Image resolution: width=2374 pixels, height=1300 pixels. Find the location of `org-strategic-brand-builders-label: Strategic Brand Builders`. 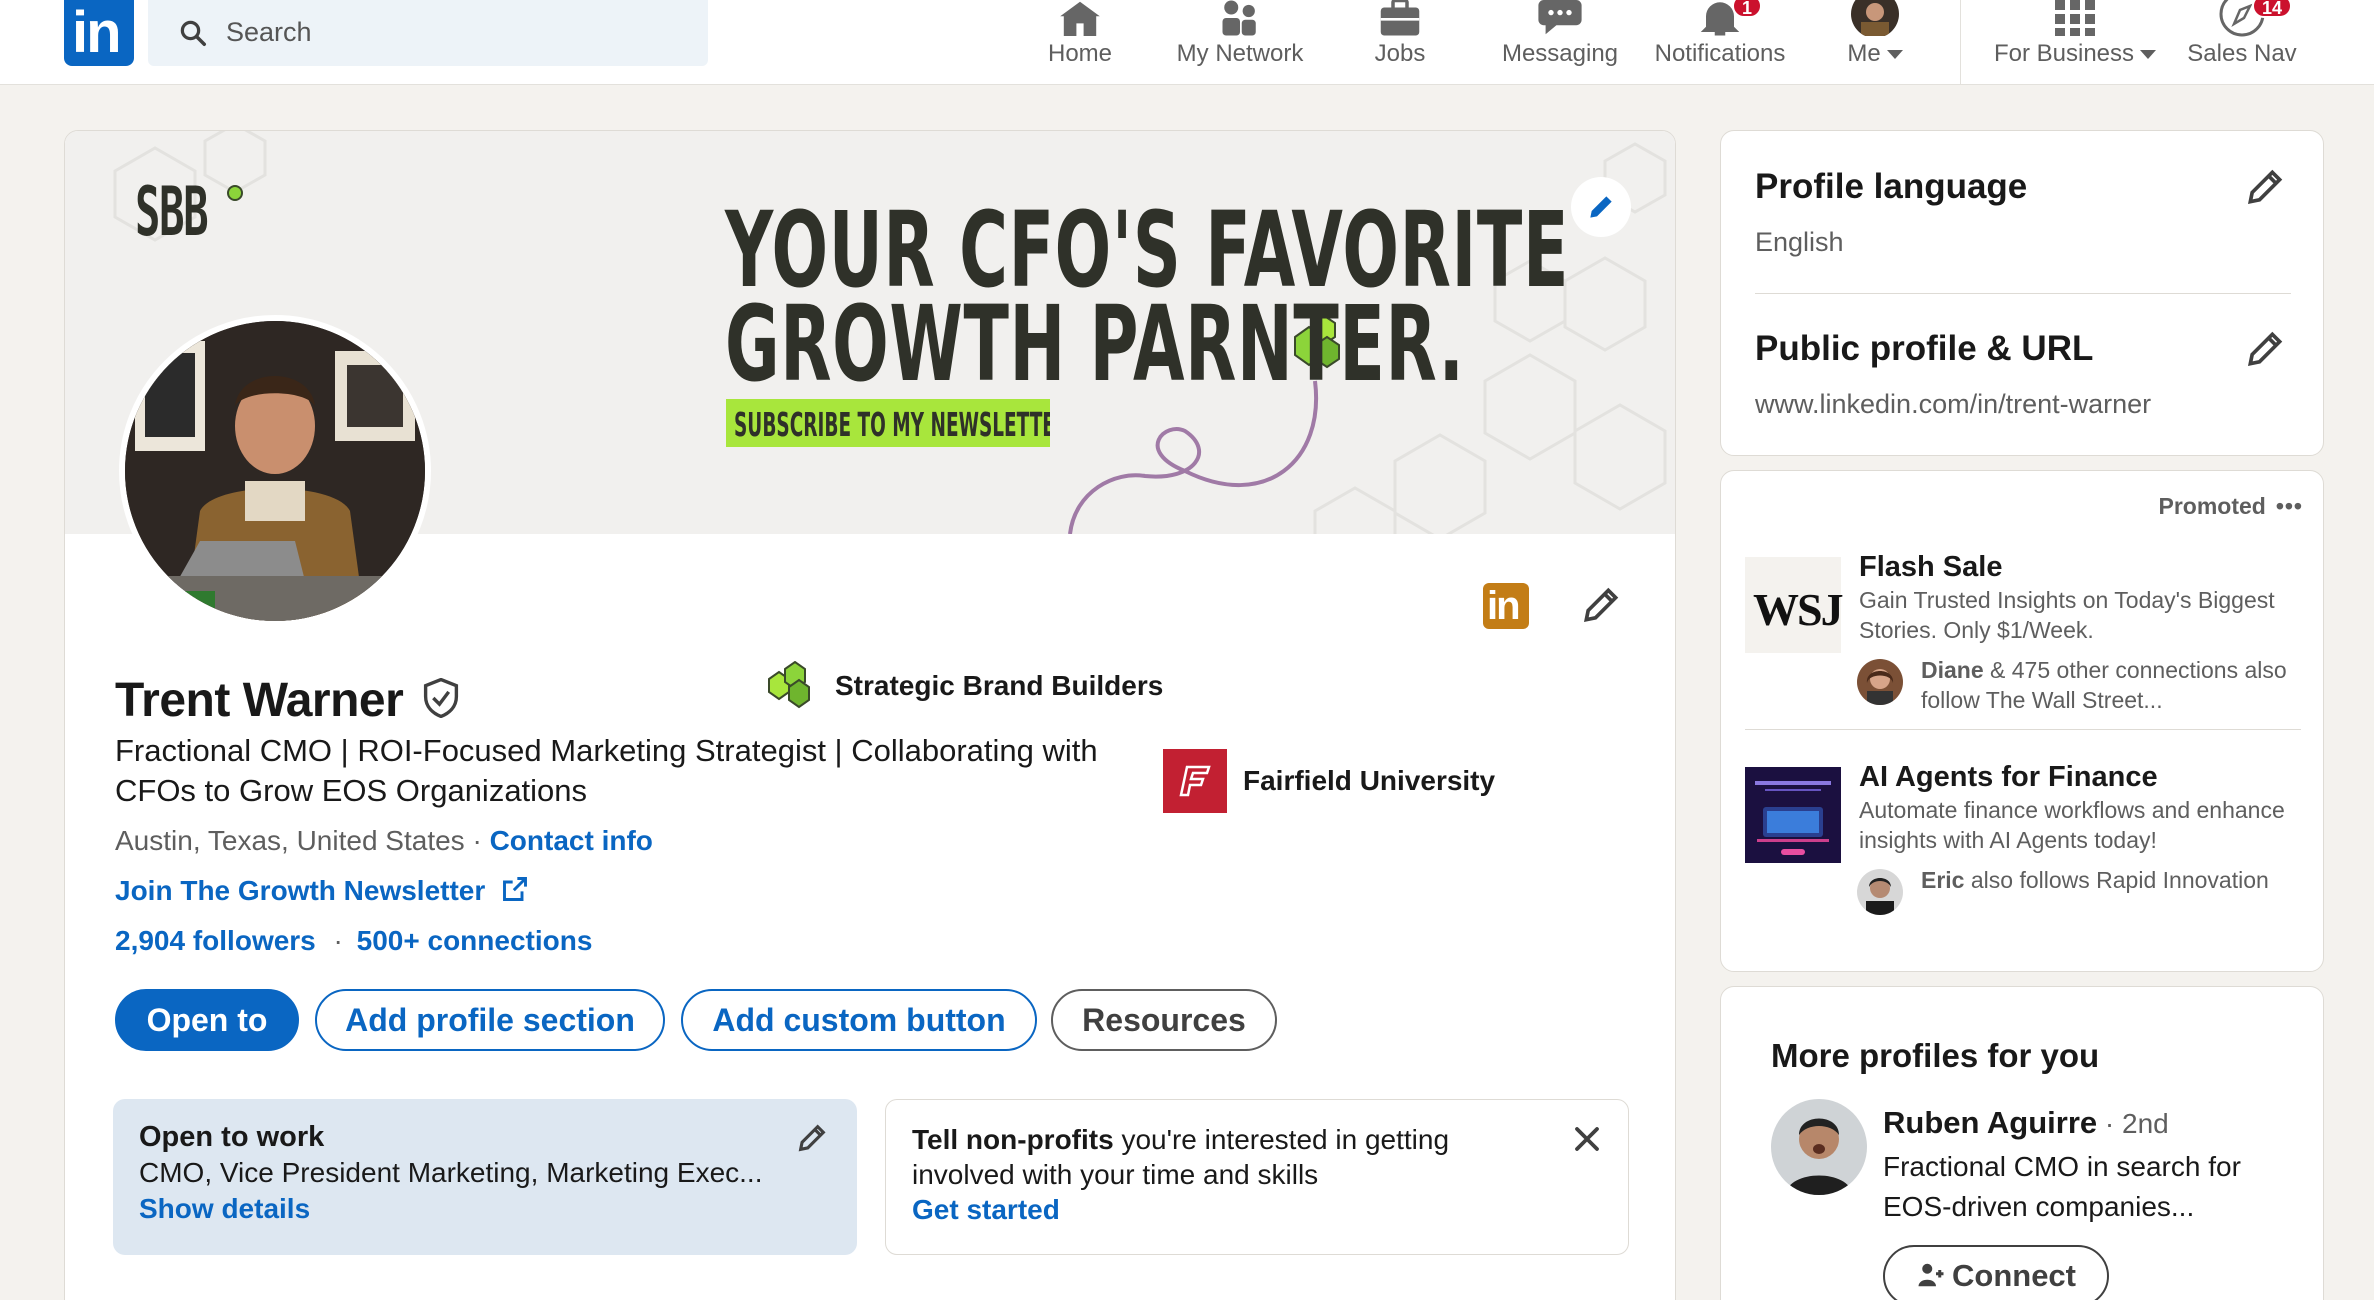

org-strategic-brand-builders-label: Strategic Brand Builders is located at coordinates (999, 685).